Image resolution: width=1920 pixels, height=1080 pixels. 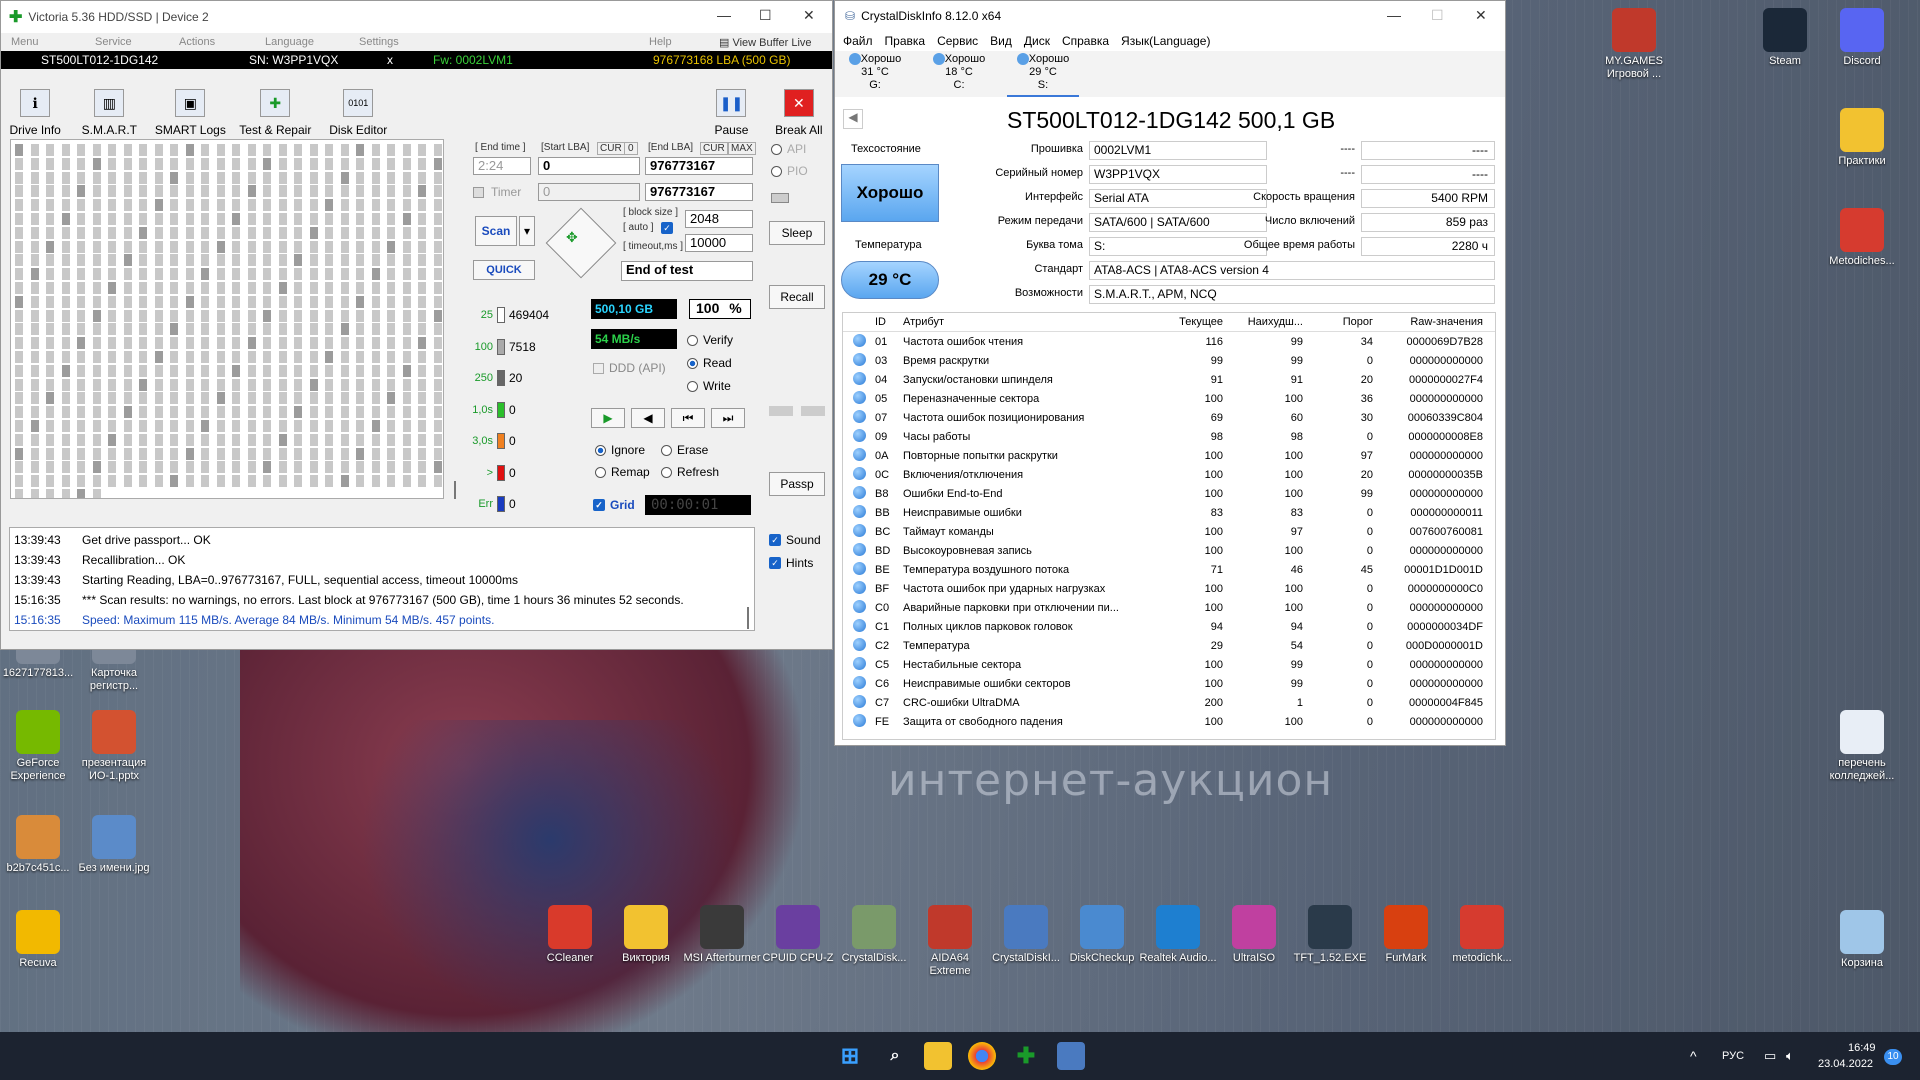 What do you see at coordinates (1785, 38) in the screenshot?
I see `desktop-shortcut: Steam` at bounding box center [1785, 38].